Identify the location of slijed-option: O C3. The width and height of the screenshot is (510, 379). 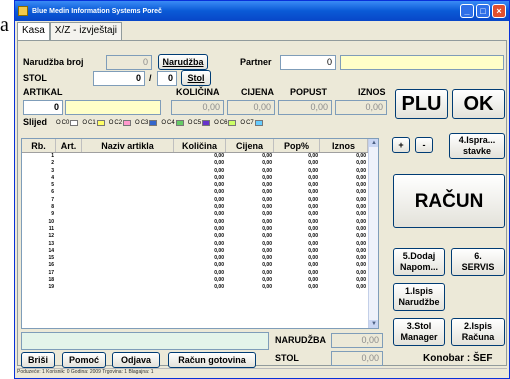
(146, 123).